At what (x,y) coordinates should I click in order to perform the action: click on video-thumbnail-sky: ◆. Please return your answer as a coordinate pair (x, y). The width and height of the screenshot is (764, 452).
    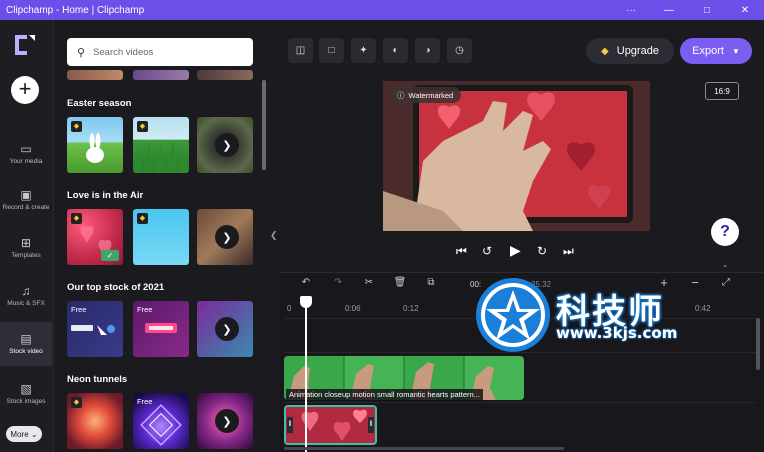
    Looking at the image, I should click on (161, 237).